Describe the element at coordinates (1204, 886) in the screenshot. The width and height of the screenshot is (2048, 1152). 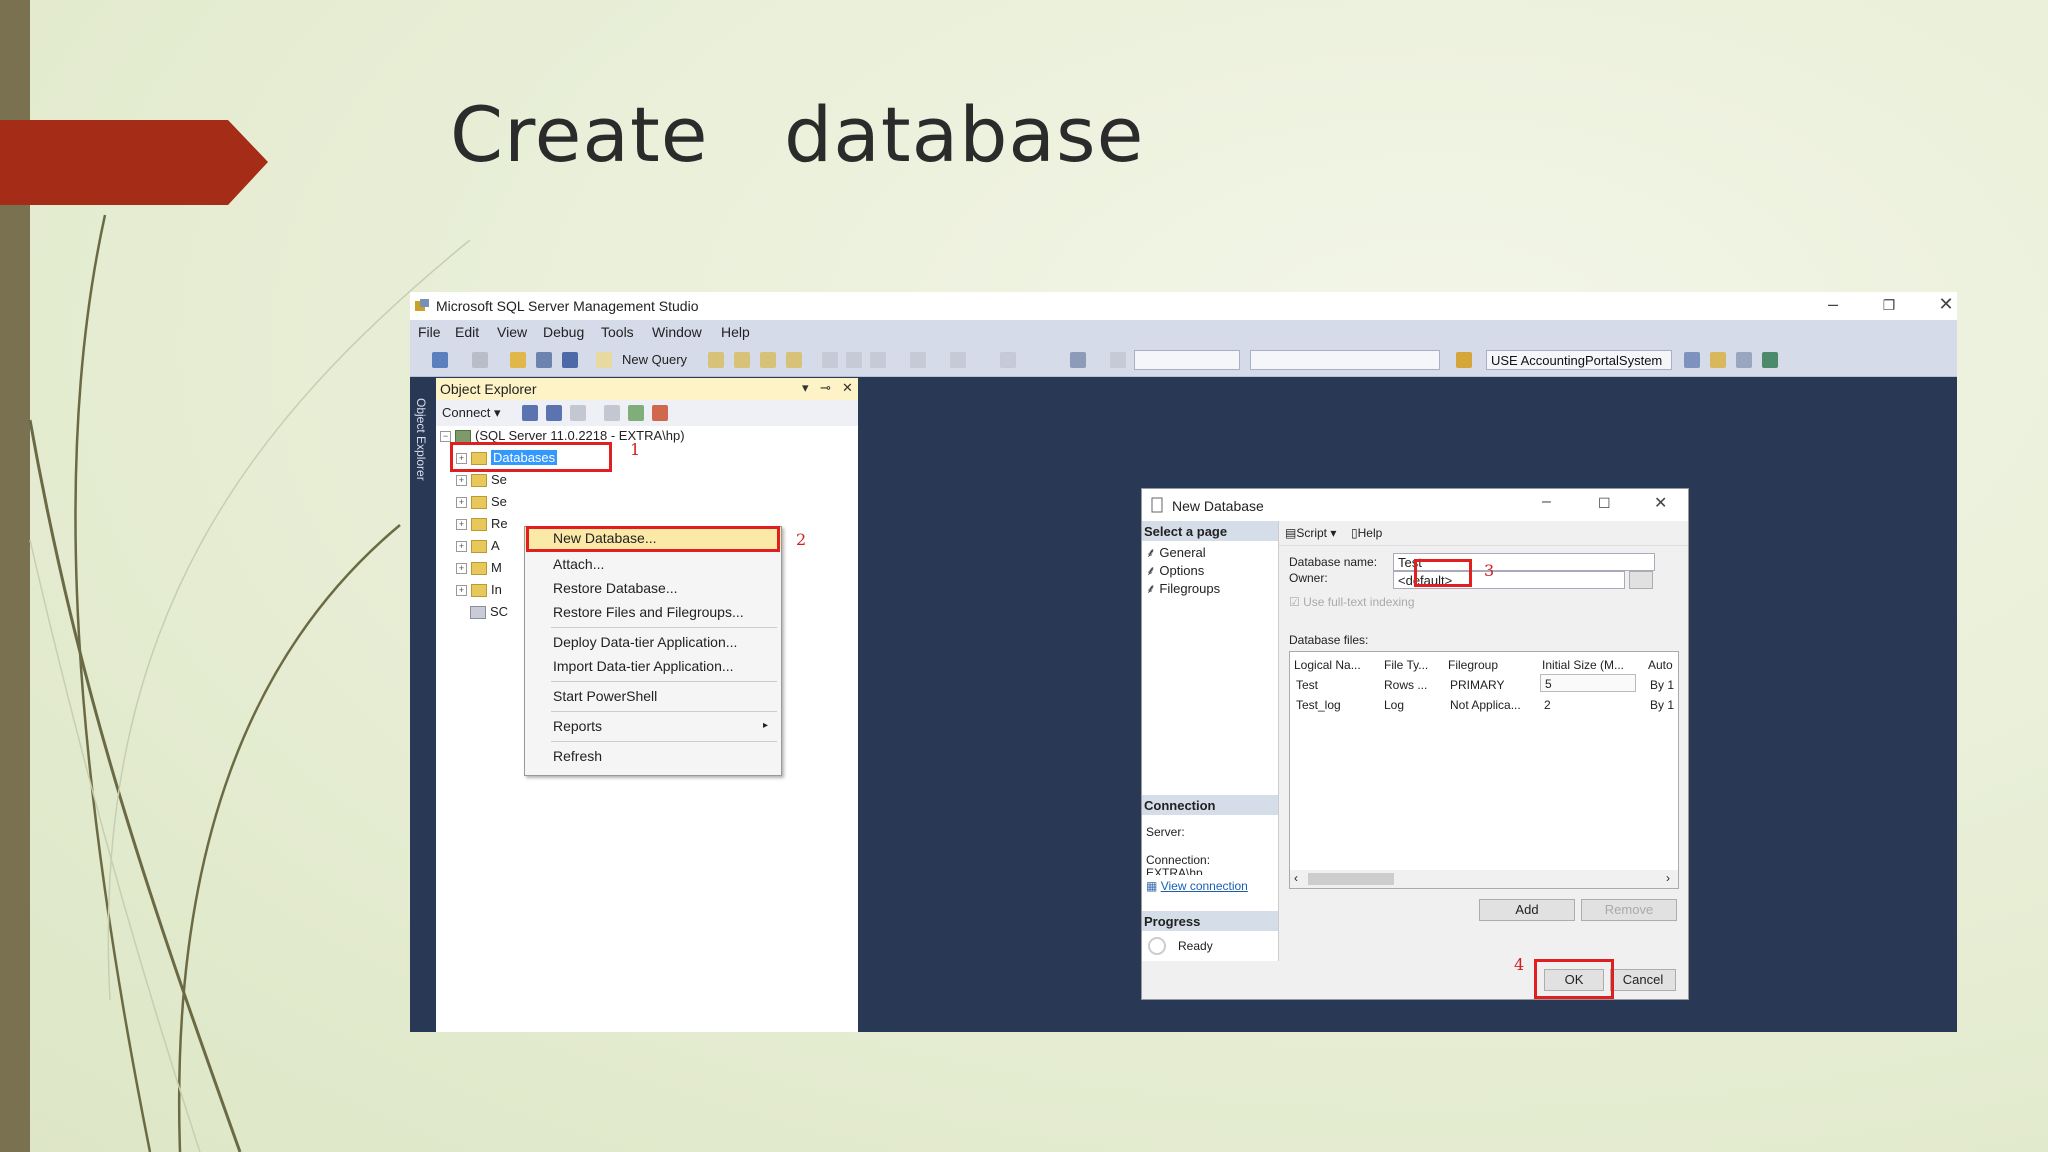
I see `view-connection-link: View connection` at that location.